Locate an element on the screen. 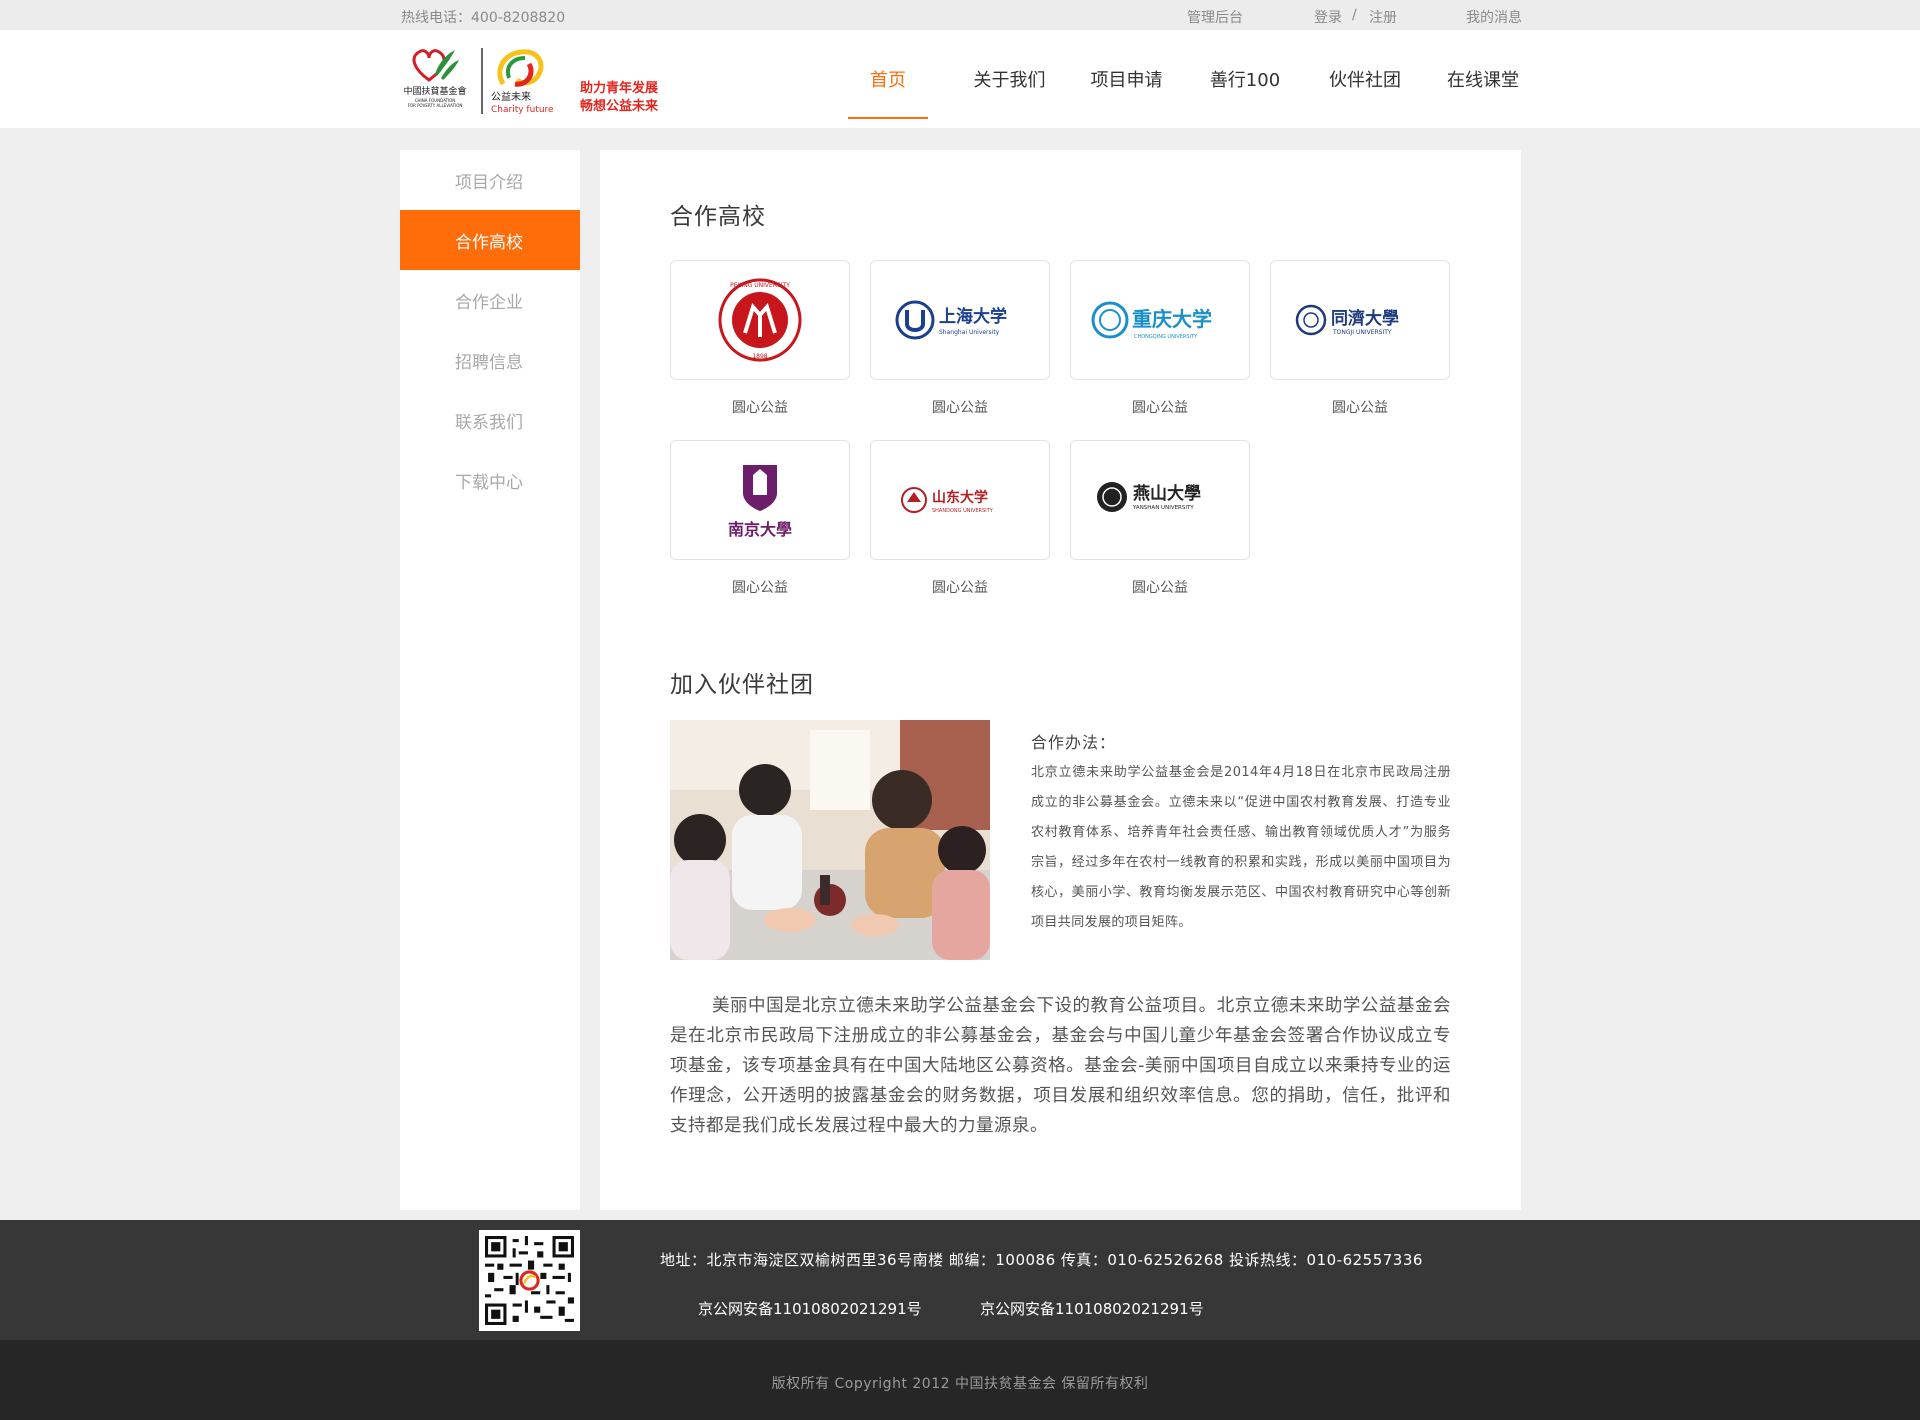 This screenshot has width=1920, height=1420. university-card-sdu: 山东大学 SHANDONG UNIVERSITY is located at coordinates (960, 500).